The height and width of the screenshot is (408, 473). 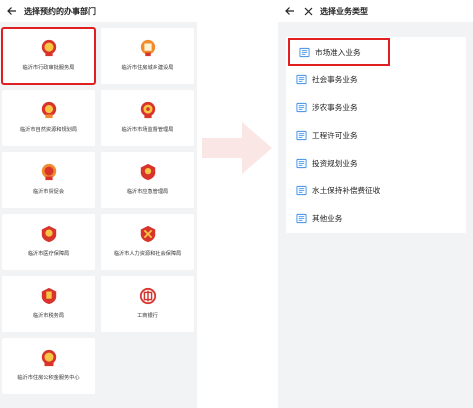 What do you see at coordinates (147, 296) in the screenshot?
I see `icbc-logo-icon` at bounding box center [147, 296].